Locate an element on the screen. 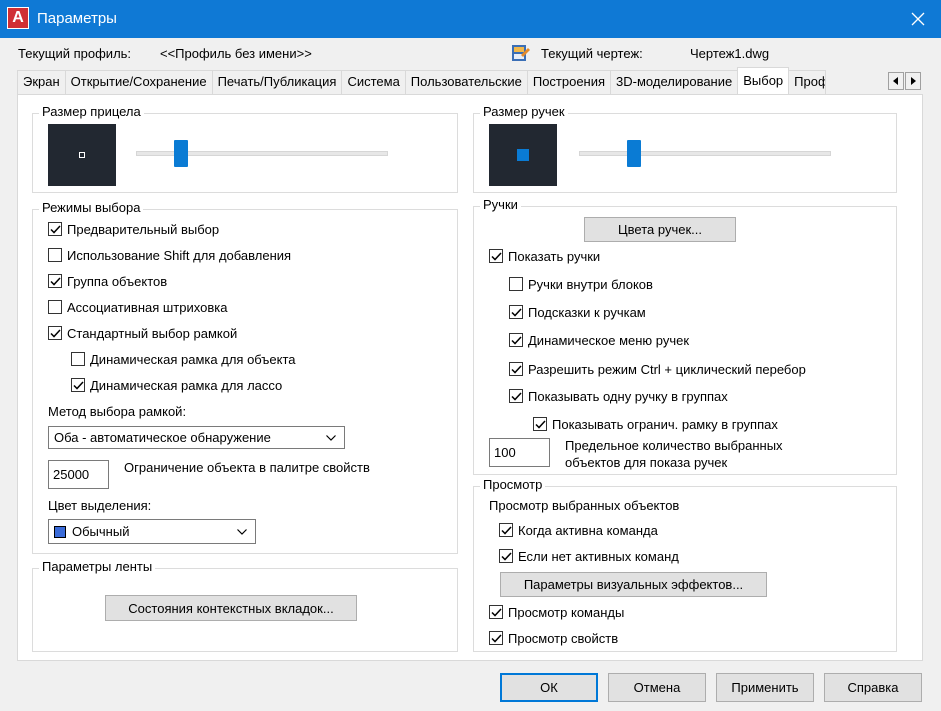 The image size is (941, 711). close-button is located at coordinates (918, 19).